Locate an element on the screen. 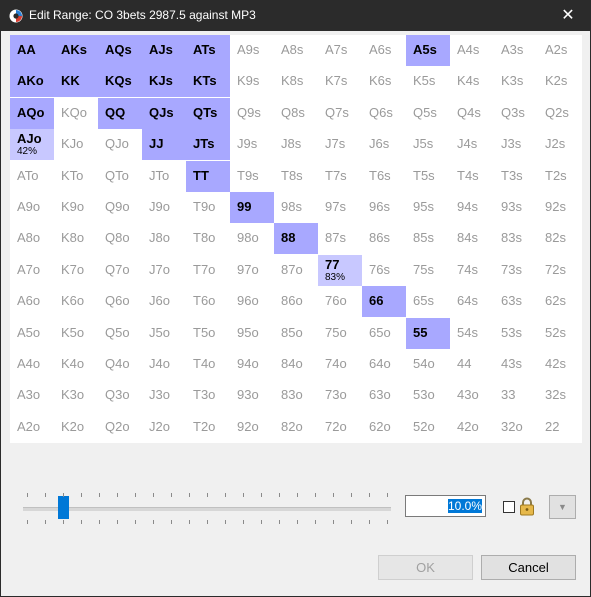 The width and height of the screenshot is (591, 597). hand-cell: 87s is located at coordinates (340, 238).